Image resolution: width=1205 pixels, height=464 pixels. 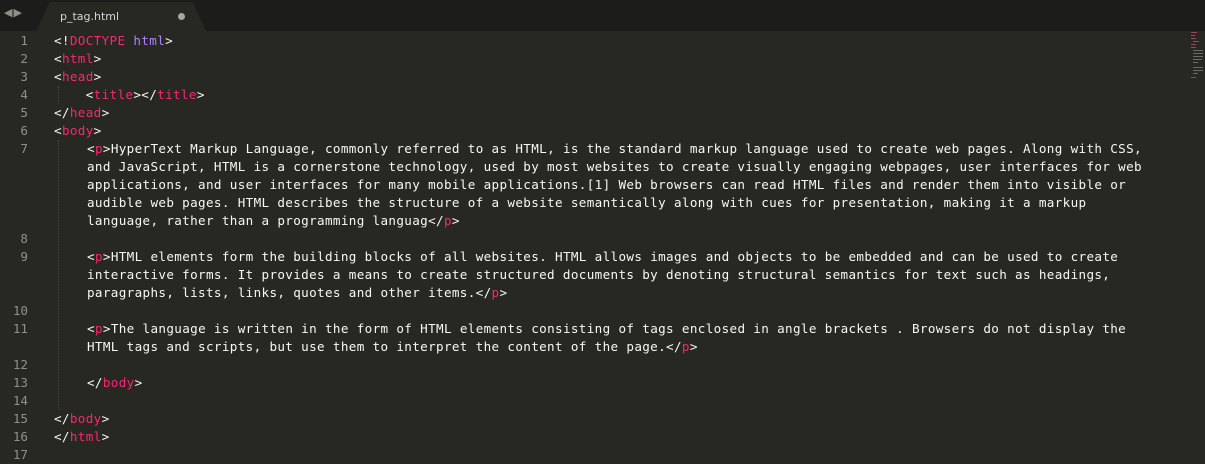 What do you see at coordinates (181, 16) in the screenshot?
I see `unsaved-dot-icon` at bounding box center [181, 16].